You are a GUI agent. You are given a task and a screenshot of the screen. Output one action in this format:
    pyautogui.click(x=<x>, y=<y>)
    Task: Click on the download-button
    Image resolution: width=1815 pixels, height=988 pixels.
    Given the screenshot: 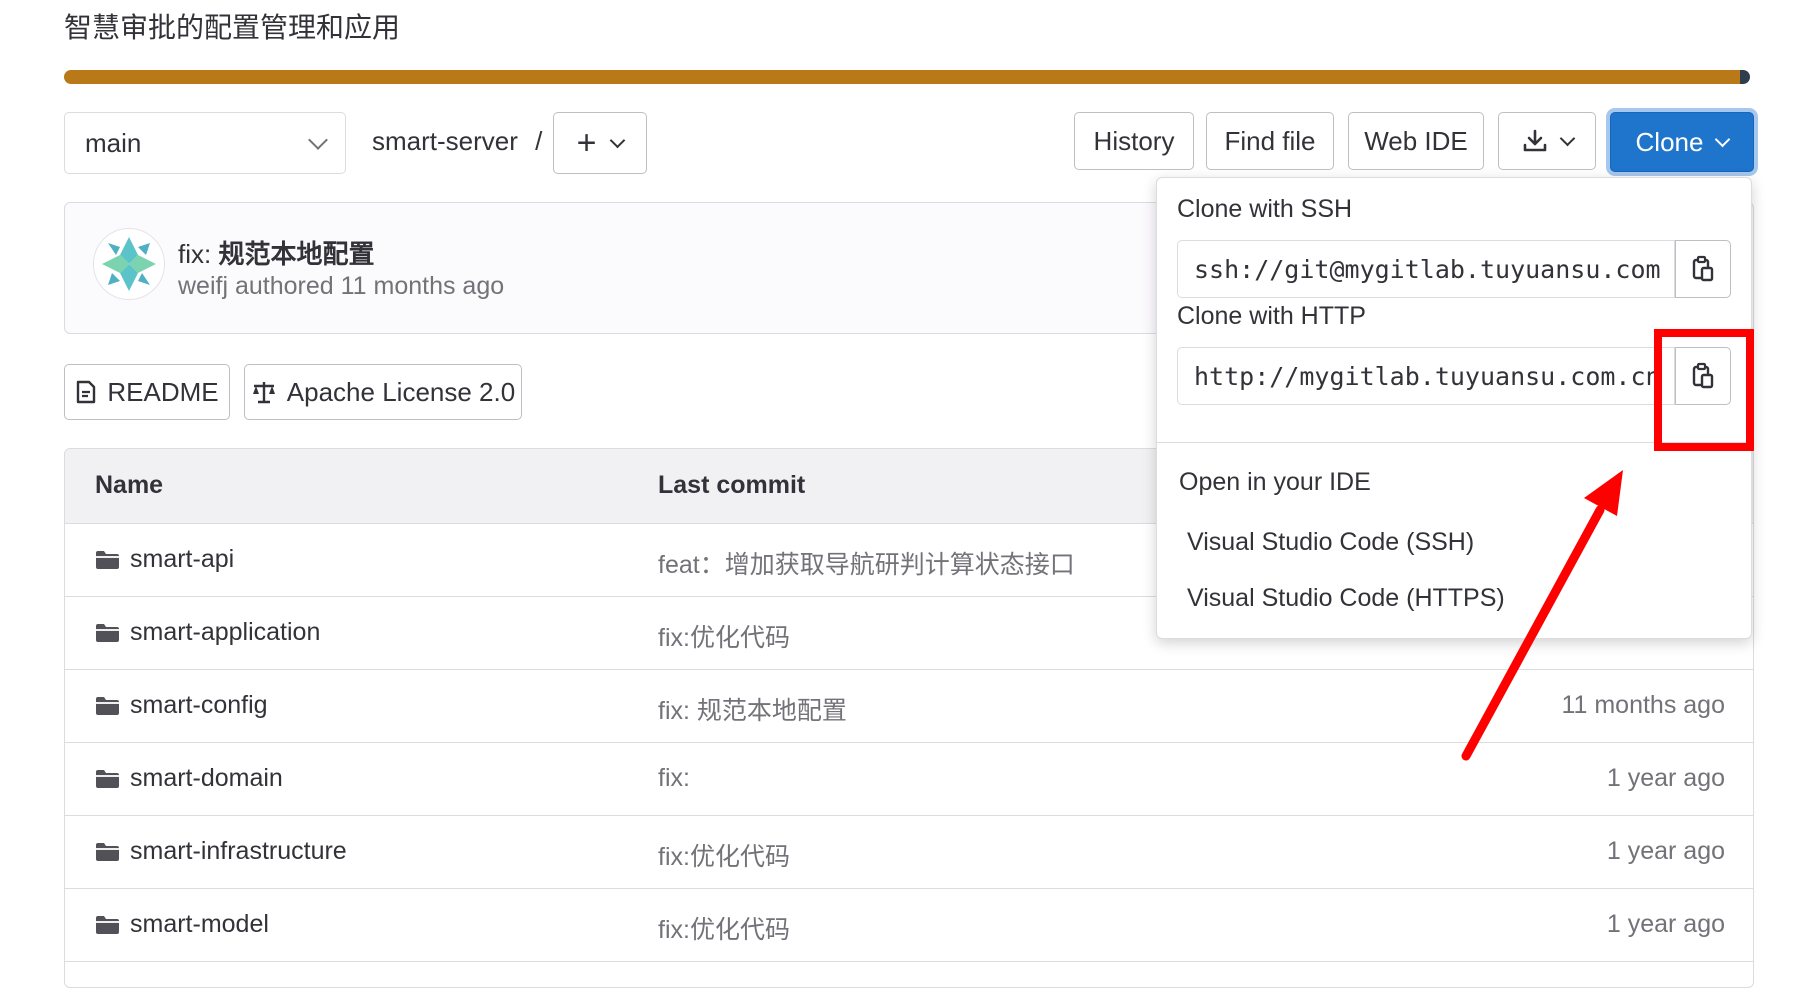 What is the action you would take?
    pyautogui.click(x=1547, y=141)
    